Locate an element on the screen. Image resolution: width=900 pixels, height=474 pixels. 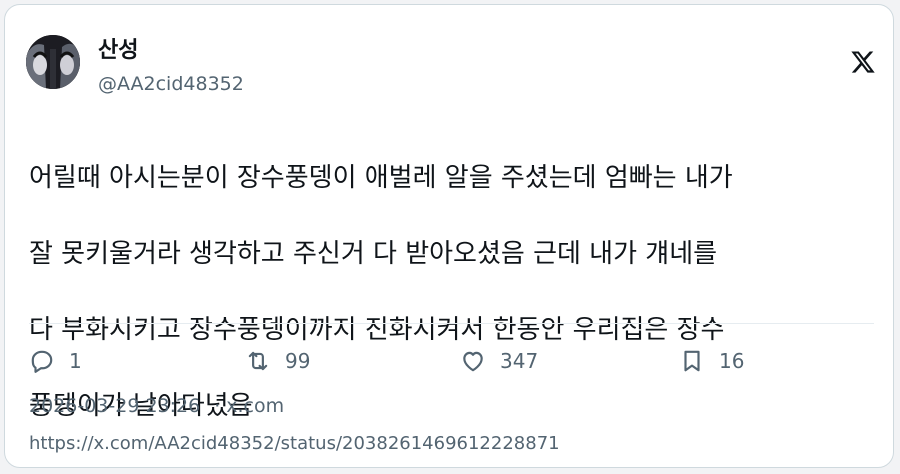
reply-count: 1 is located at coordinates (75, 361).